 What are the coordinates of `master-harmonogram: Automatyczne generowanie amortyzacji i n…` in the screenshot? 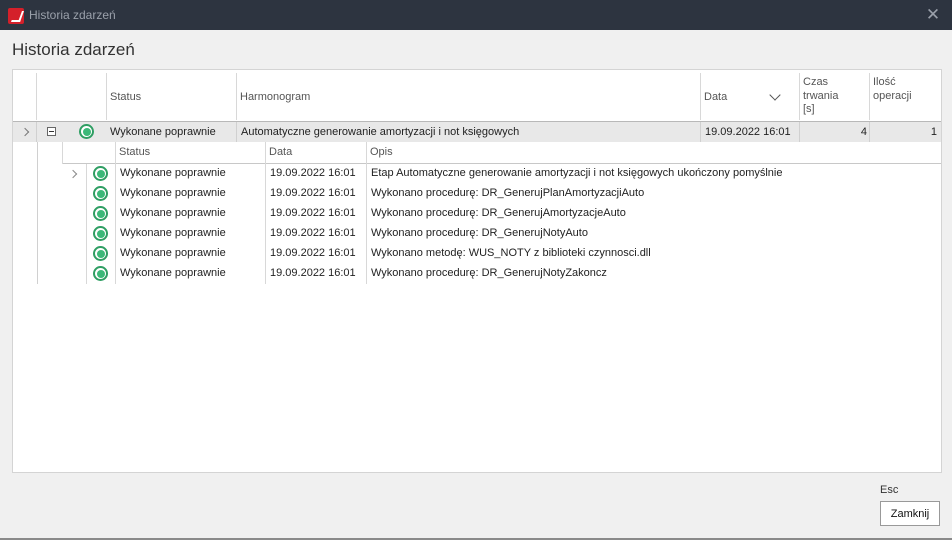 It's located at (380, 132).